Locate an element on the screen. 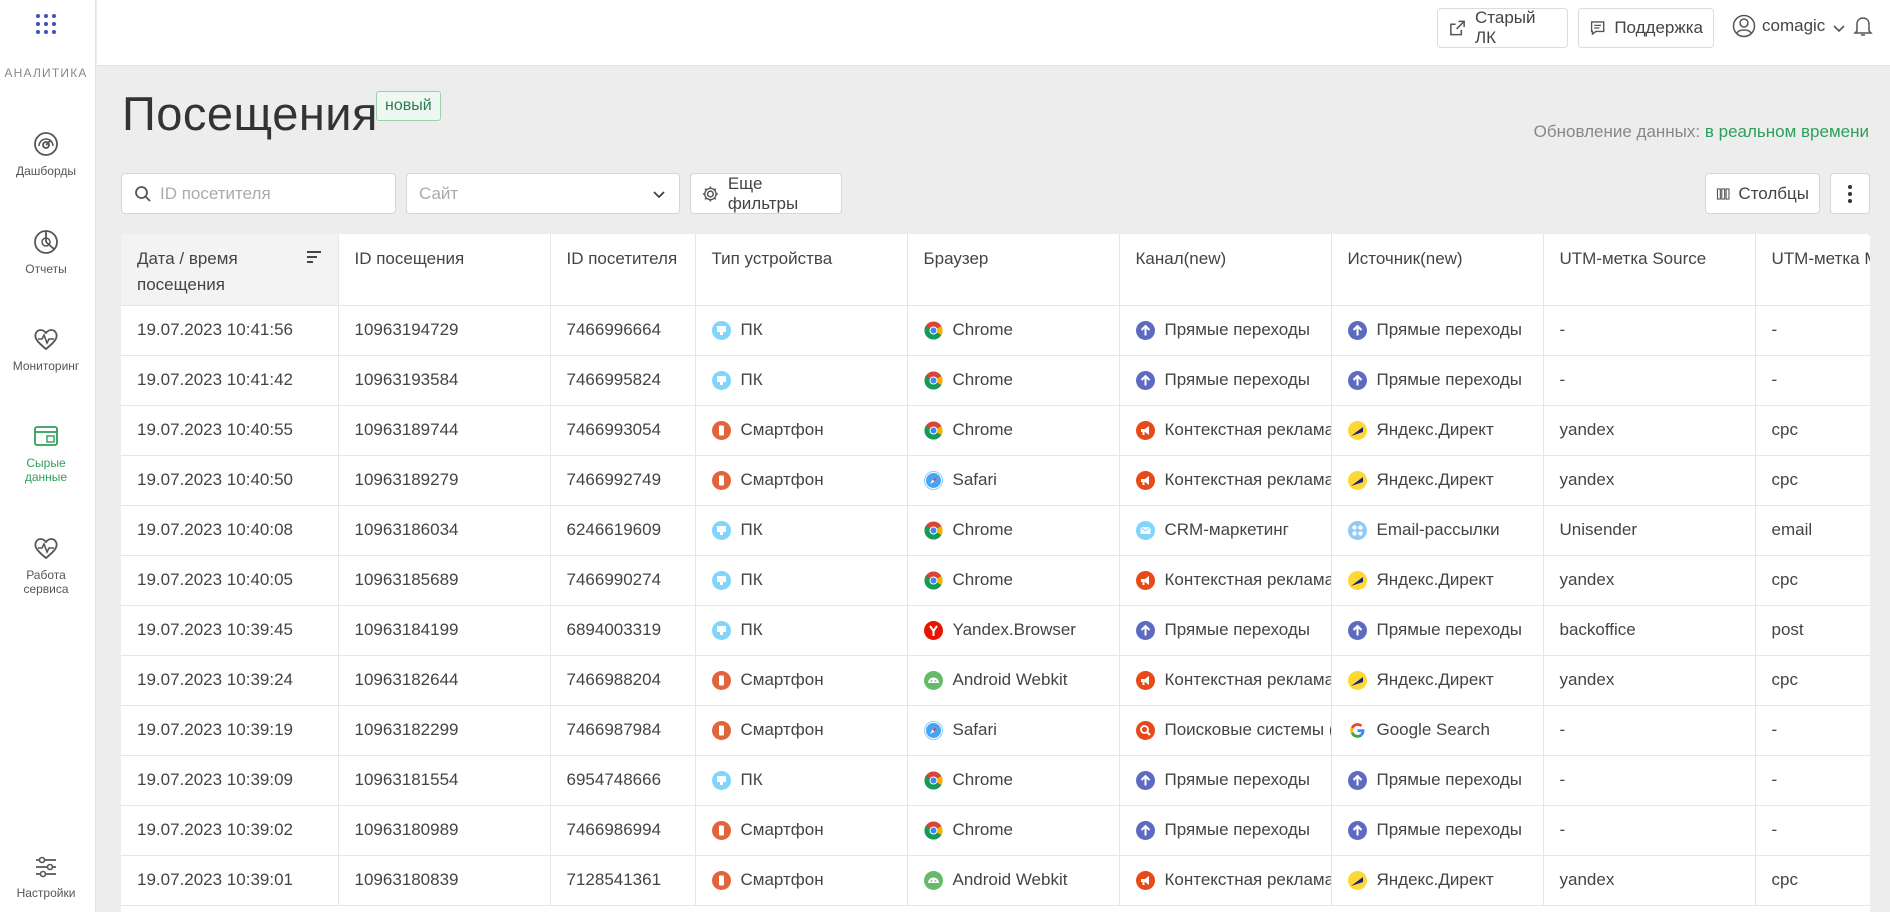 Image resolution: width=1890 pixels, height=912 pixels. sidebar-item-service: Работа сервиса is located at coordinates (46, 565).